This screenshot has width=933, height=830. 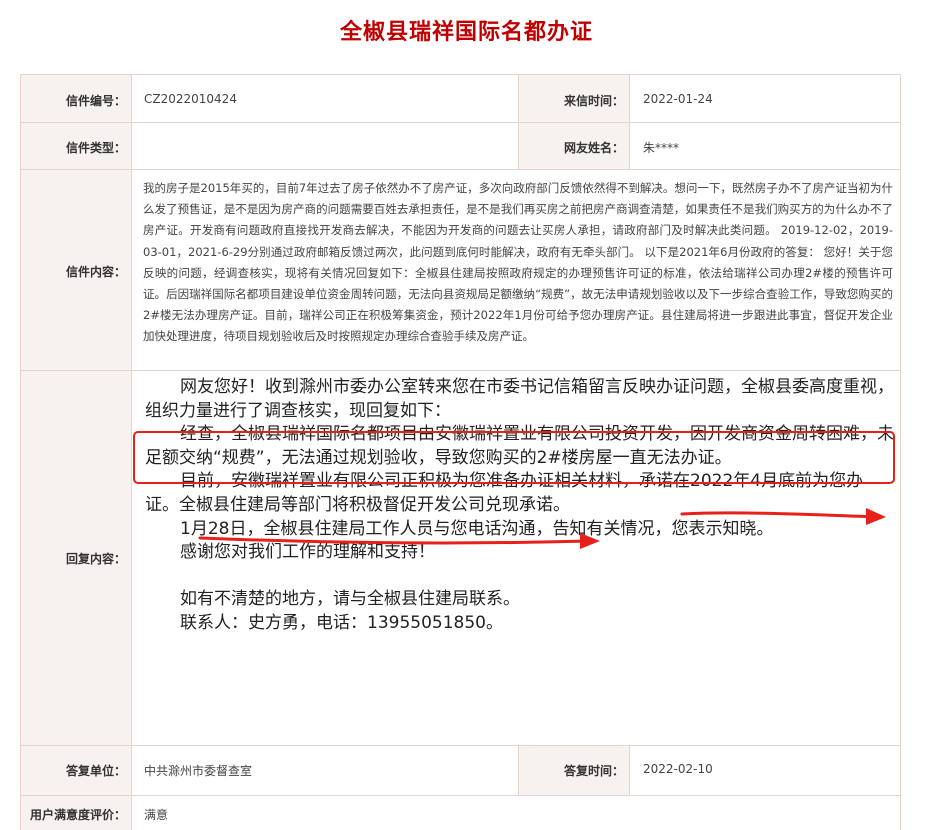 I want to click on reply-unit-value: 中共滁州市委督查室, so click(x=198, y=771).